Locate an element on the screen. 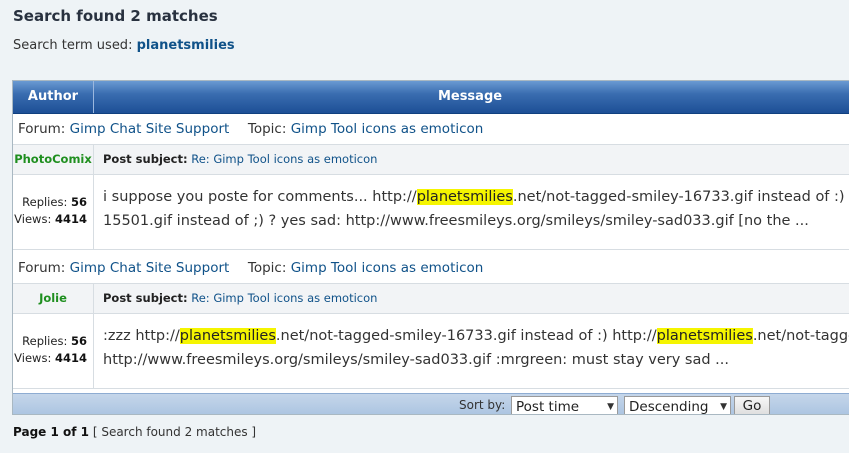 This screenshot has height=453, width=849. result-2-subject-link: Re: Gimp Tool icons as emoticon is located at coordinates (284, 298).